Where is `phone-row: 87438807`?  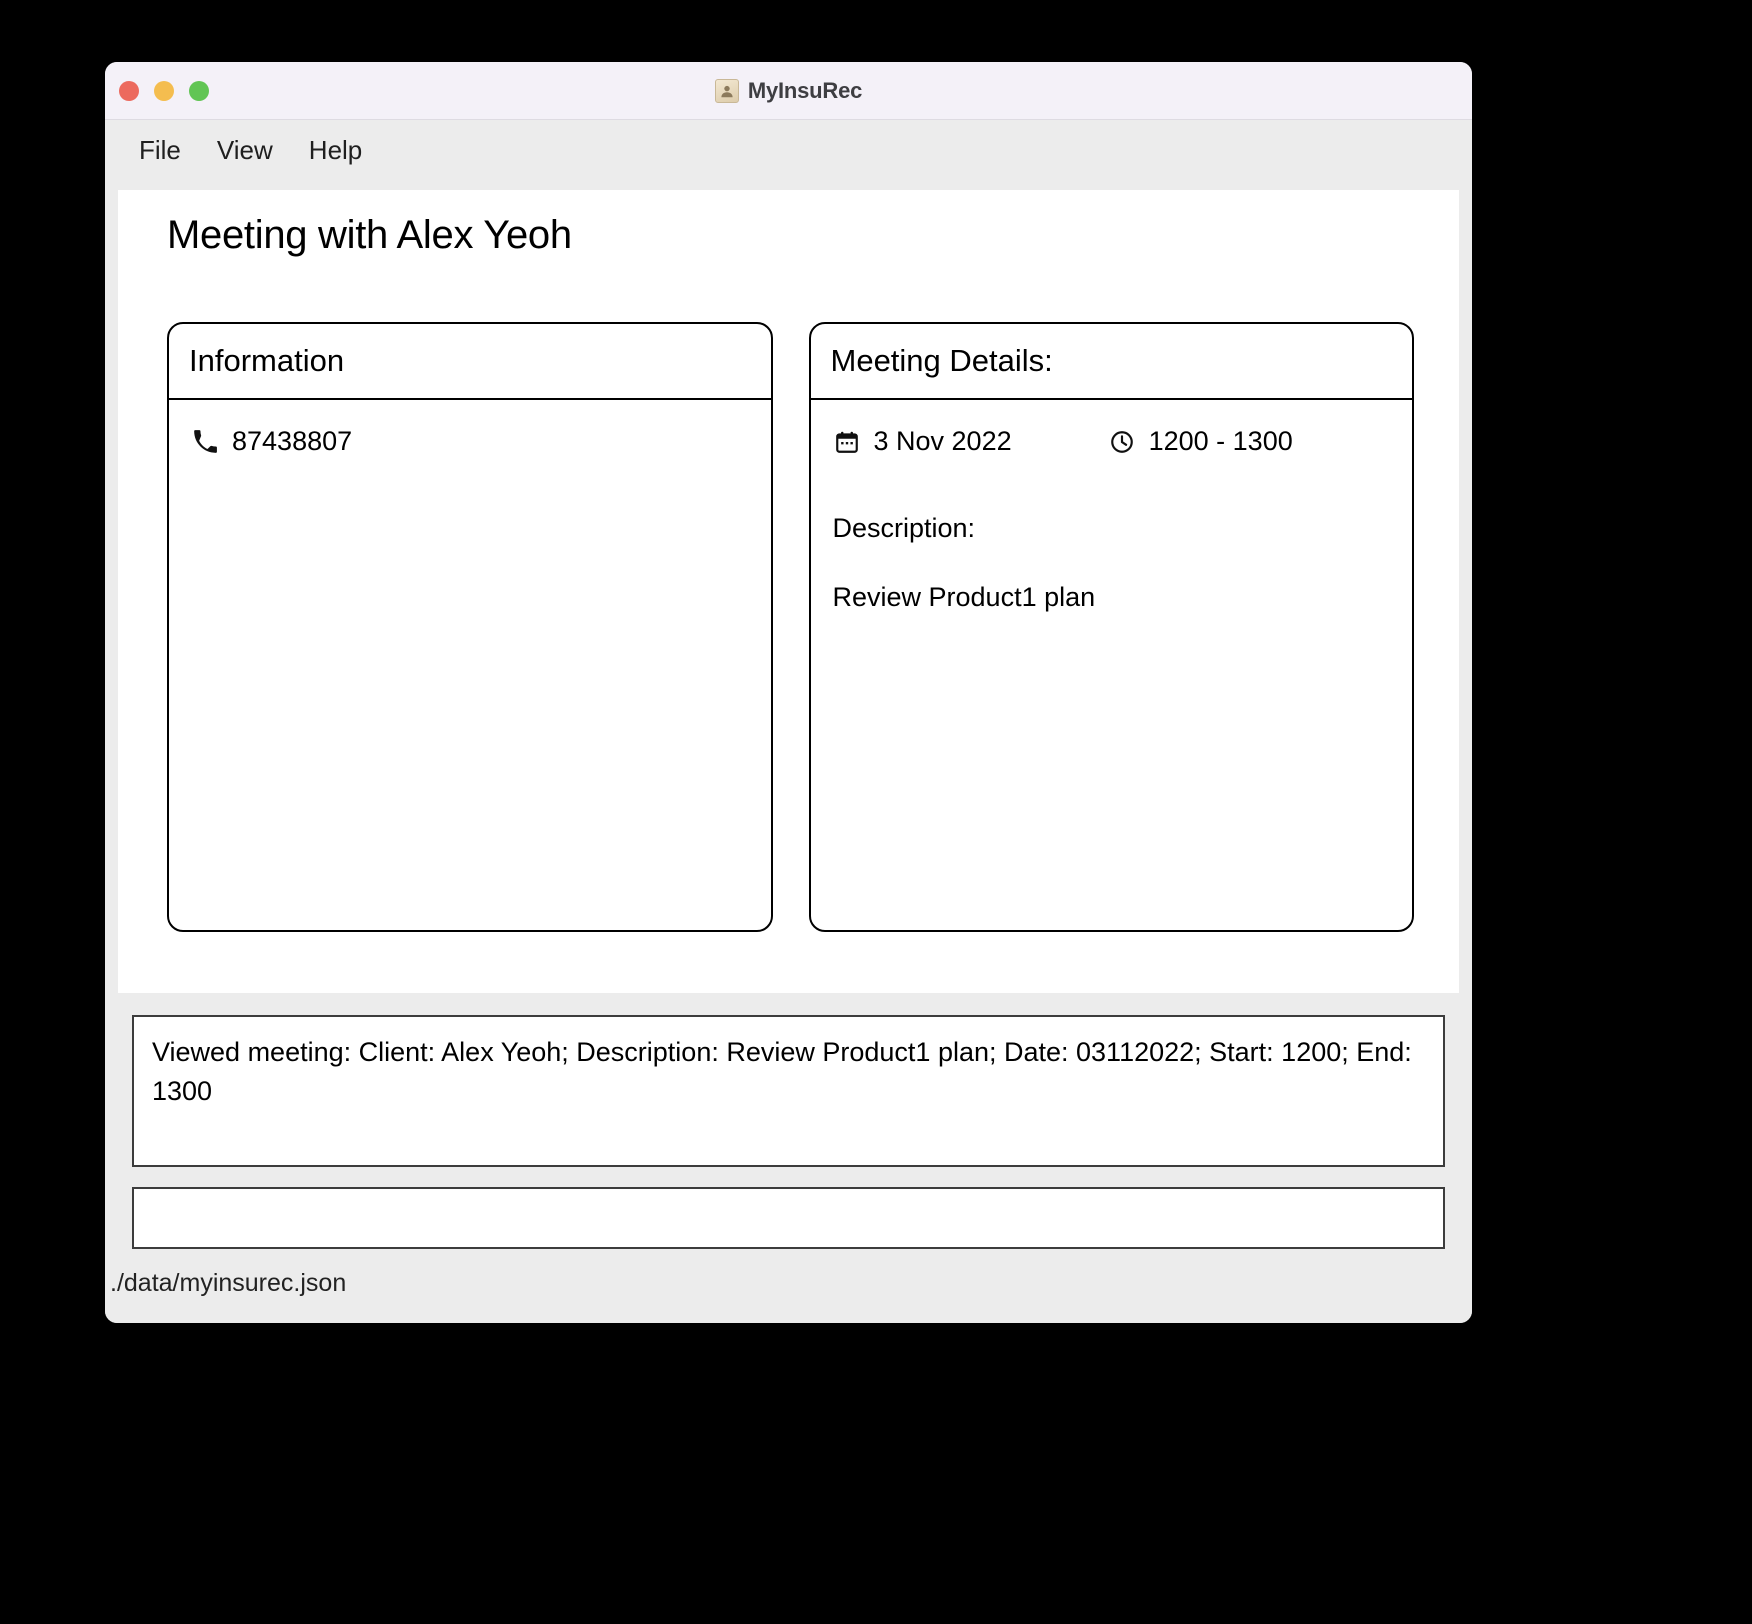
phone-row: 87438807 is located at coordinates (470, 441).